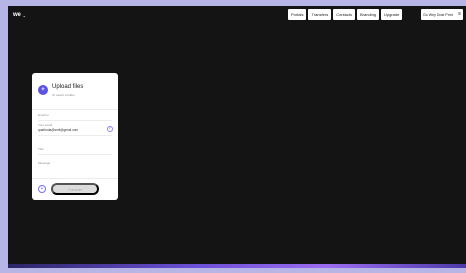 This screenshot has height=273, width=466. I want to click on nav-upgrade: Upgrade, so click(392, 14).